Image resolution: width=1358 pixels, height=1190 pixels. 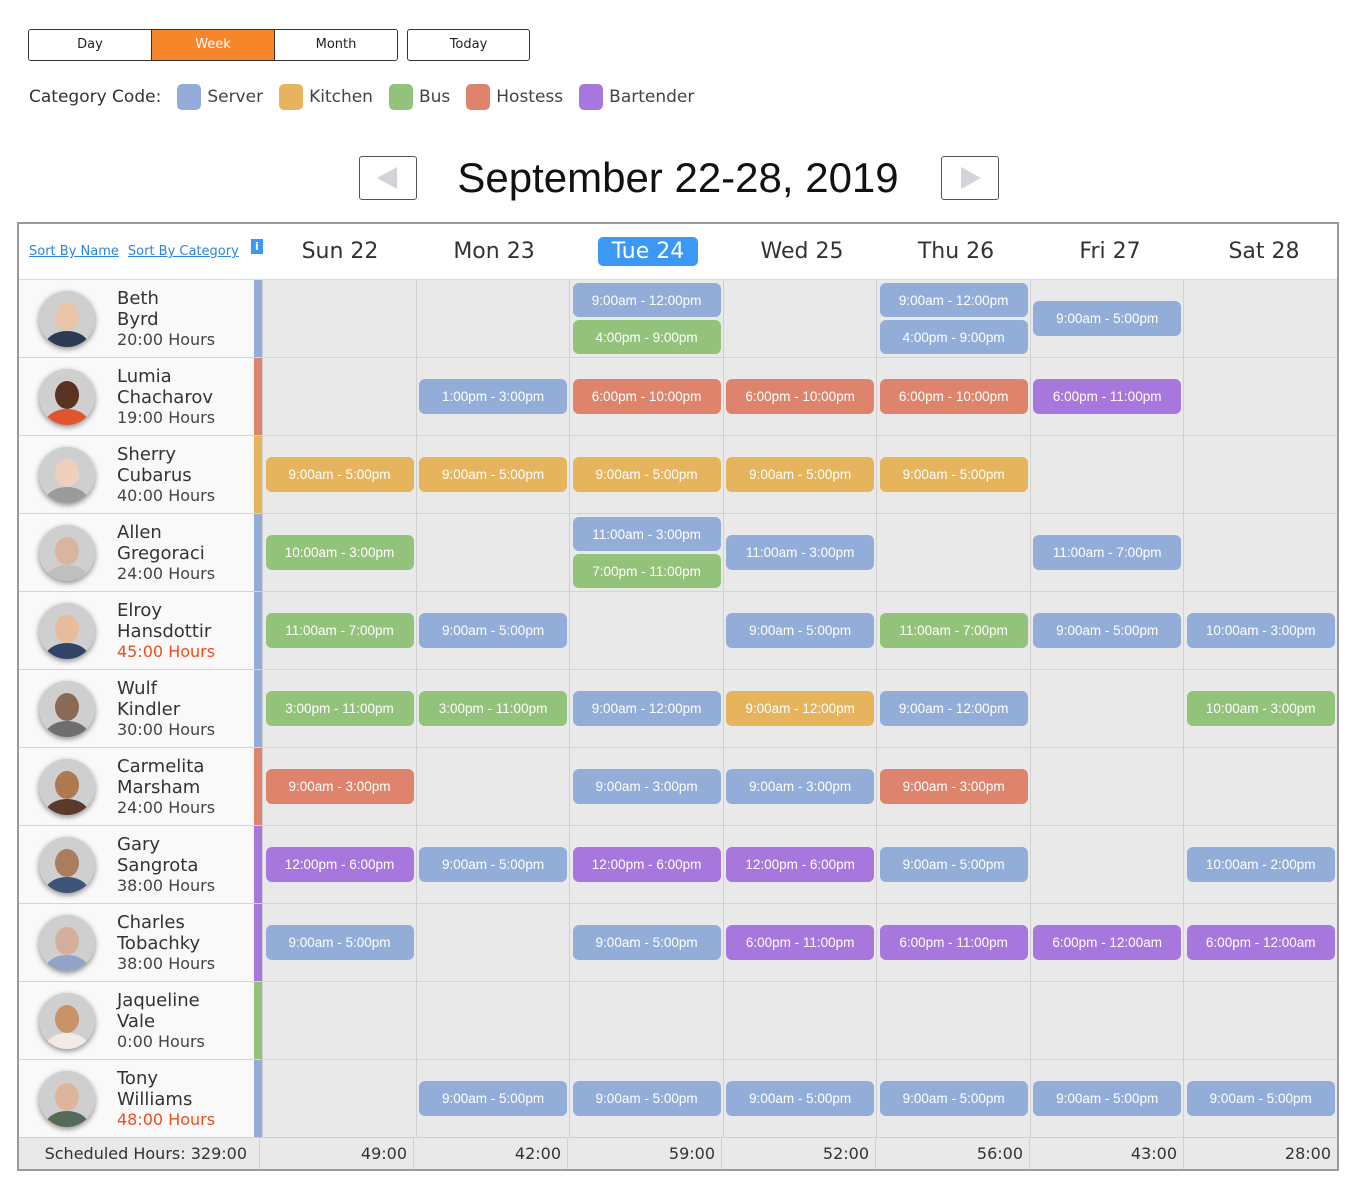 I want to click on day-cell: 10:00am - 3:00pm, so click(x=1260, y=708).